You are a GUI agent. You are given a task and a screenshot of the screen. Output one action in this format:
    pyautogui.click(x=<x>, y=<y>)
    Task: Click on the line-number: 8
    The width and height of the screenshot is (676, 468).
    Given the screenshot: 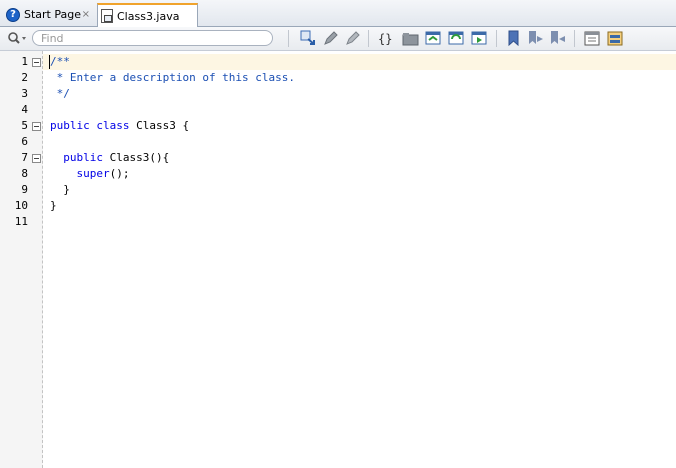 What is the action you would take?
    pyautogui.click(x=24, y=173)
    